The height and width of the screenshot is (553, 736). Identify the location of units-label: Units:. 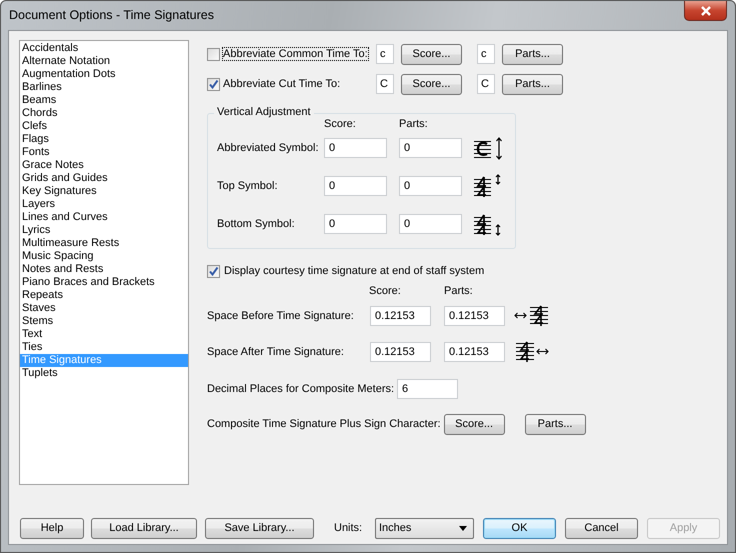
(349, 528).